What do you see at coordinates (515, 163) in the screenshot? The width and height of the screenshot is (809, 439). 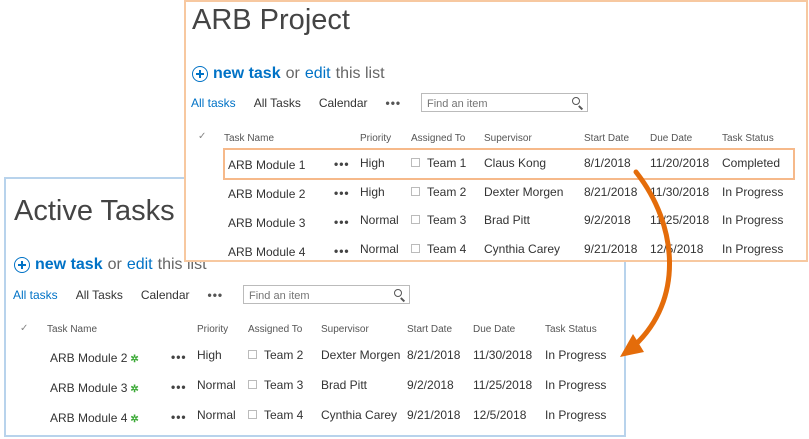 I see `supervisor-cell: Claus Kong` at bounding box center [515, 163].